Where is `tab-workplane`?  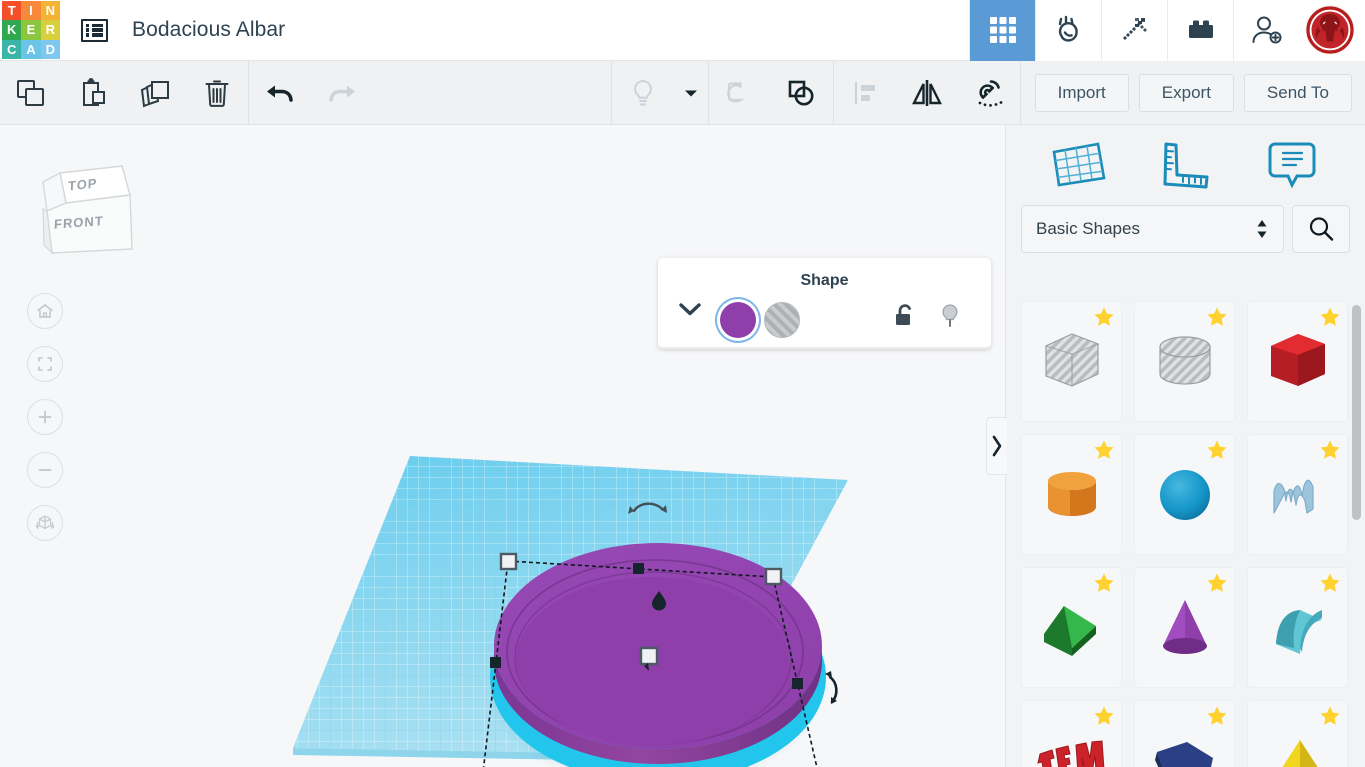 tab-workplane is located at coordinates (1079, 165).